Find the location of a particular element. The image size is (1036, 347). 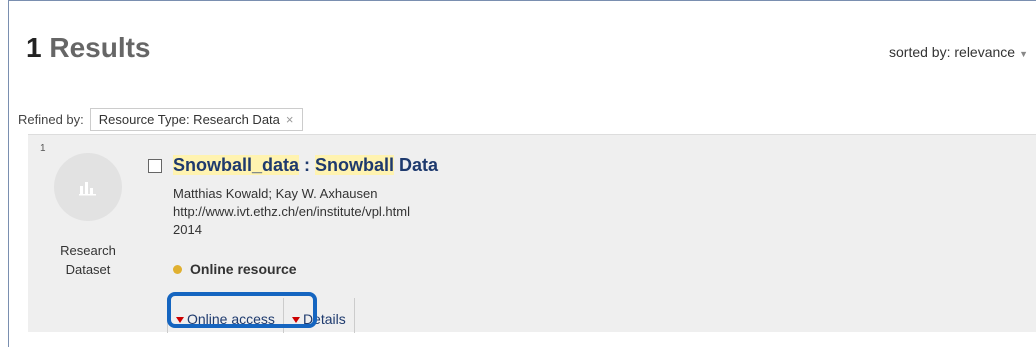

select-checkbox is located at coordinates (155, 166).